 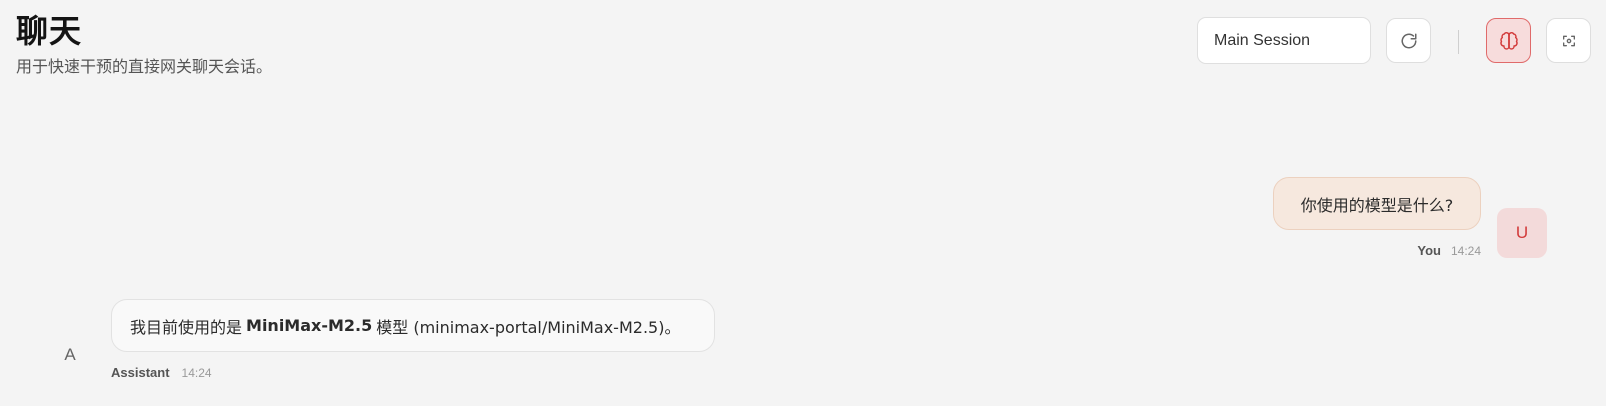 What do you see at coordinates (186, 327) in the screenshot?
I see `assistant-text-before: 我目前使用的是` at bounding box center [186, 327].